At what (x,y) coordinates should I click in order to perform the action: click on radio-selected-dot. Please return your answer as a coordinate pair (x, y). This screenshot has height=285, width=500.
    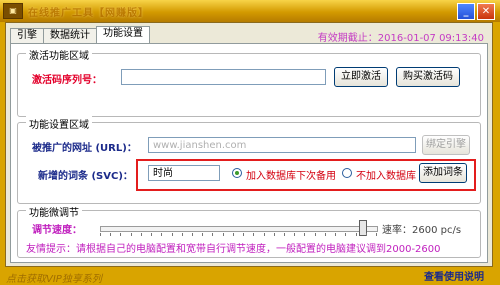
    Looking at the image, I should click on (237, 173).